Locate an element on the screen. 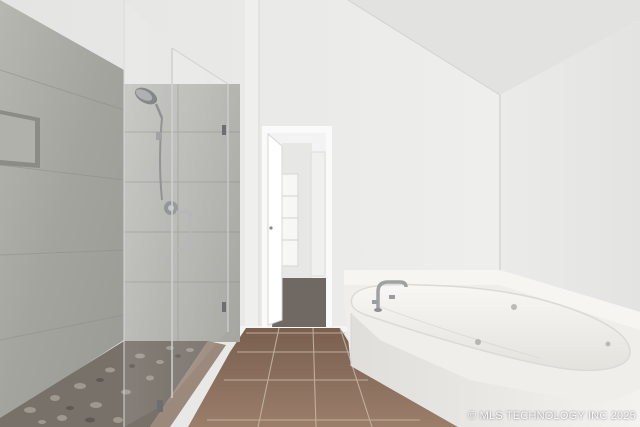 The height and width of the screenshot is (427, 640). glass-panel is located at coordinates (148, 213).